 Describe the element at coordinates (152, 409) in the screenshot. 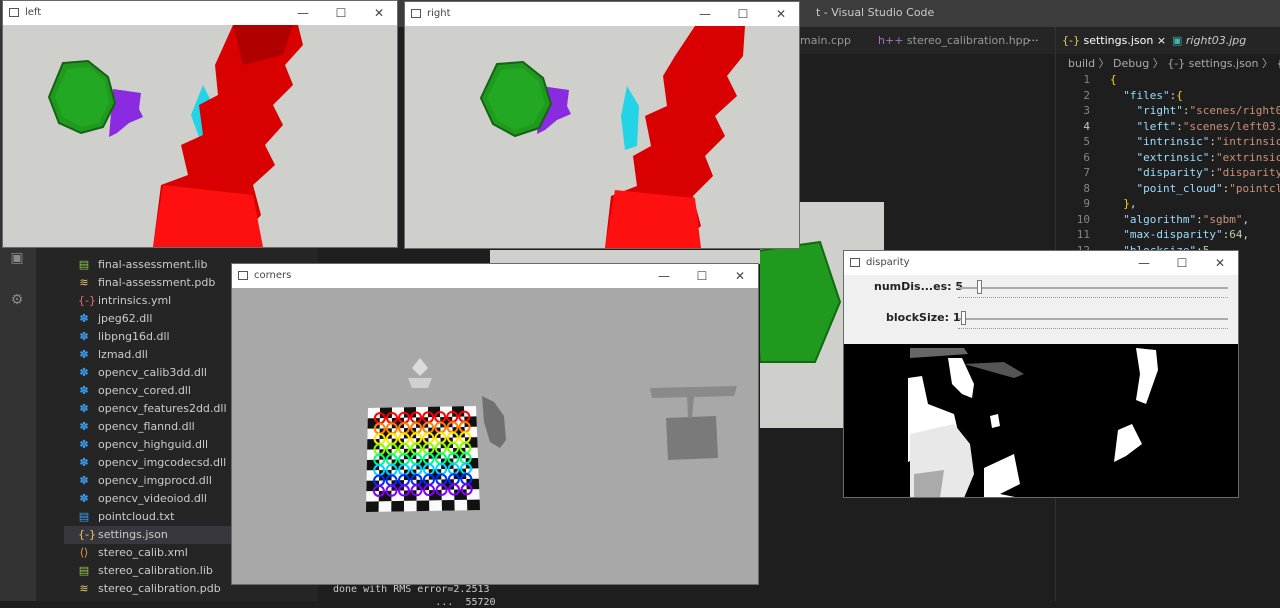

I see `file-item: ✽ opencv_features2dd.dll` at that location.